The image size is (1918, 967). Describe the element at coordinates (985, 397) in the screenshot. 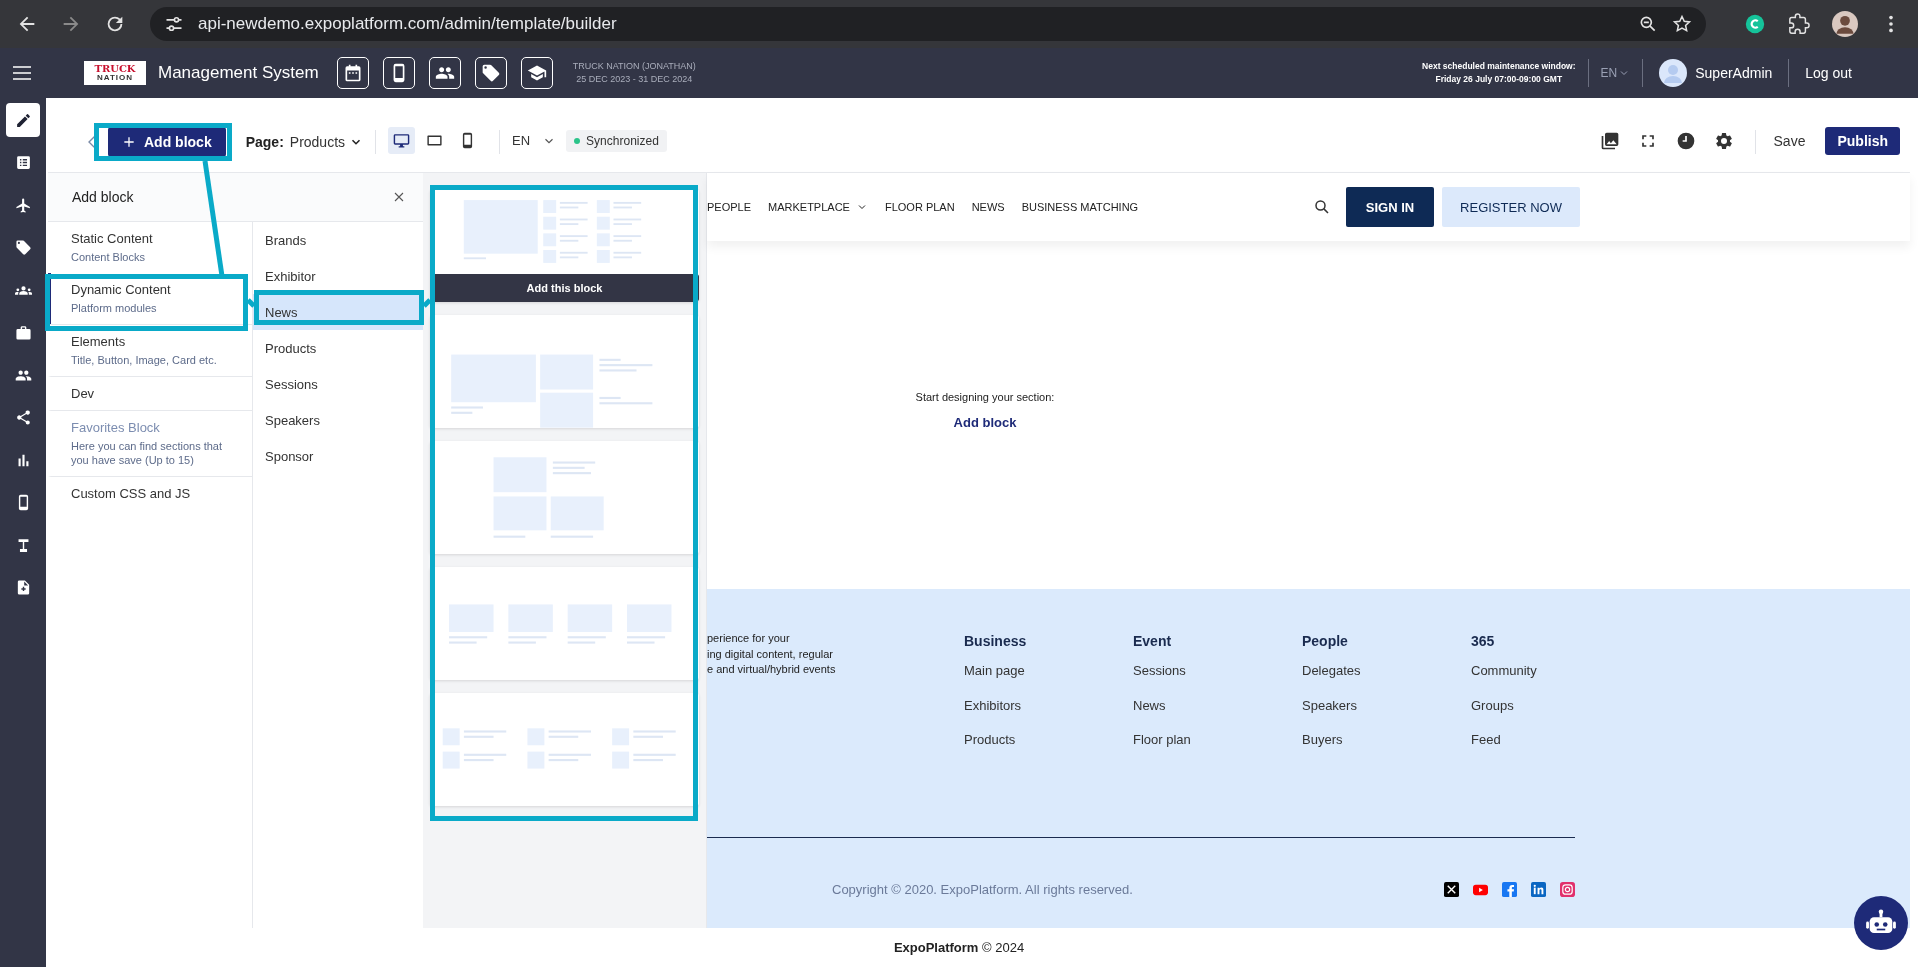

I see `empty-state-text: Start designing your section:` at that location.